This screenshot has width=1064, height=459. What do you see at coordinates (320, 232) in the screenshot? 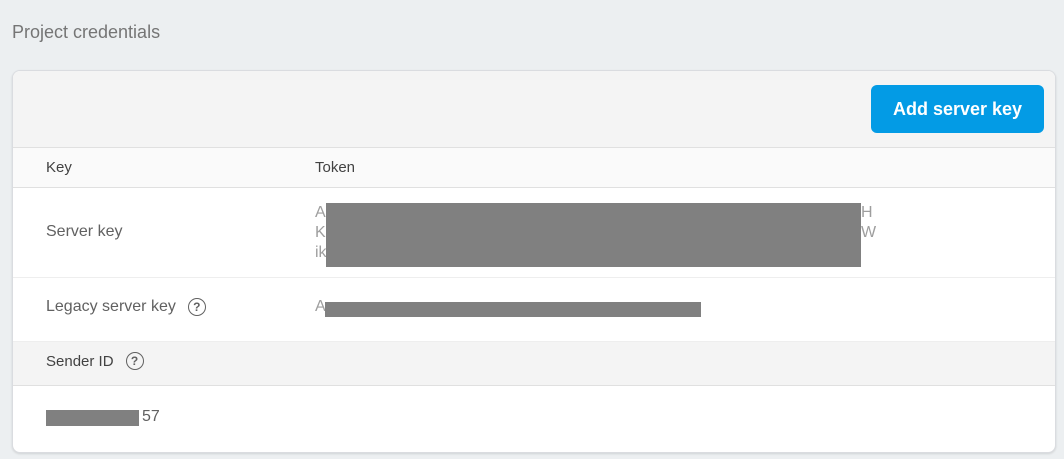
I see `token-line-2-start: K` at bounding box center [320, 232].